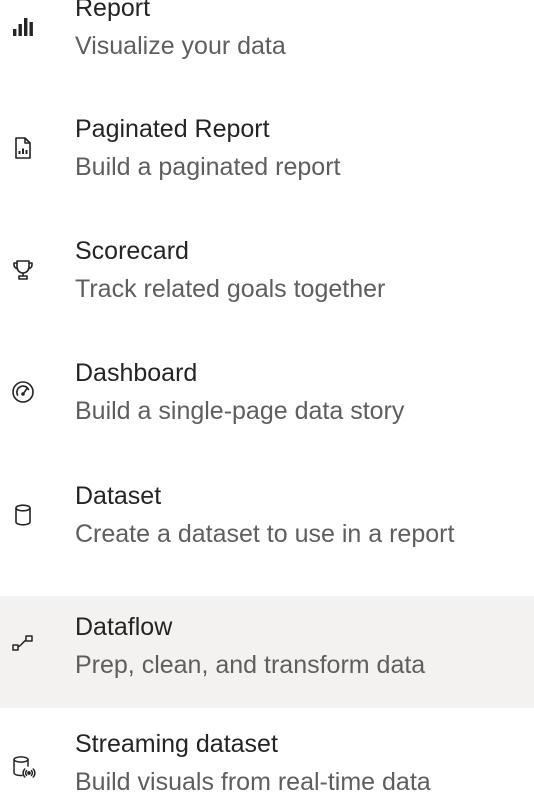 This screenshot has width=534, height=807. I want to click on menu-item-title: Dashboard, so click(136, 373).